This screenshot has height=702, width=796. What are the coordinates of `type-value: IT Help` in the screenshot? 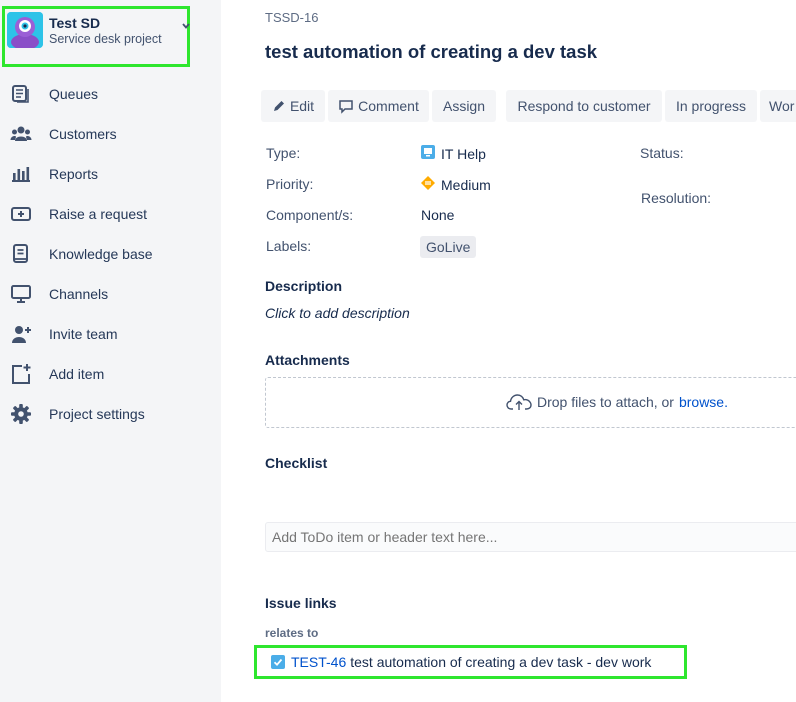 It's located at (453, 153).